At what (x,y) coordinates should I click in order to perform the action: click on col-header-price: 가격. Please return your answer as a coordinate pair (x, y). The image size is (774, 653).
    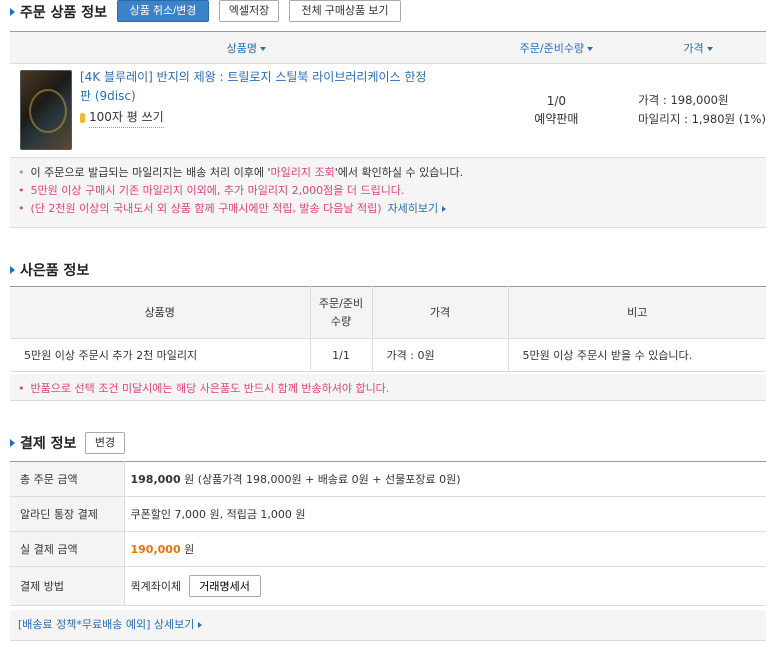
    Looking at the image, I should click on (698, 47).